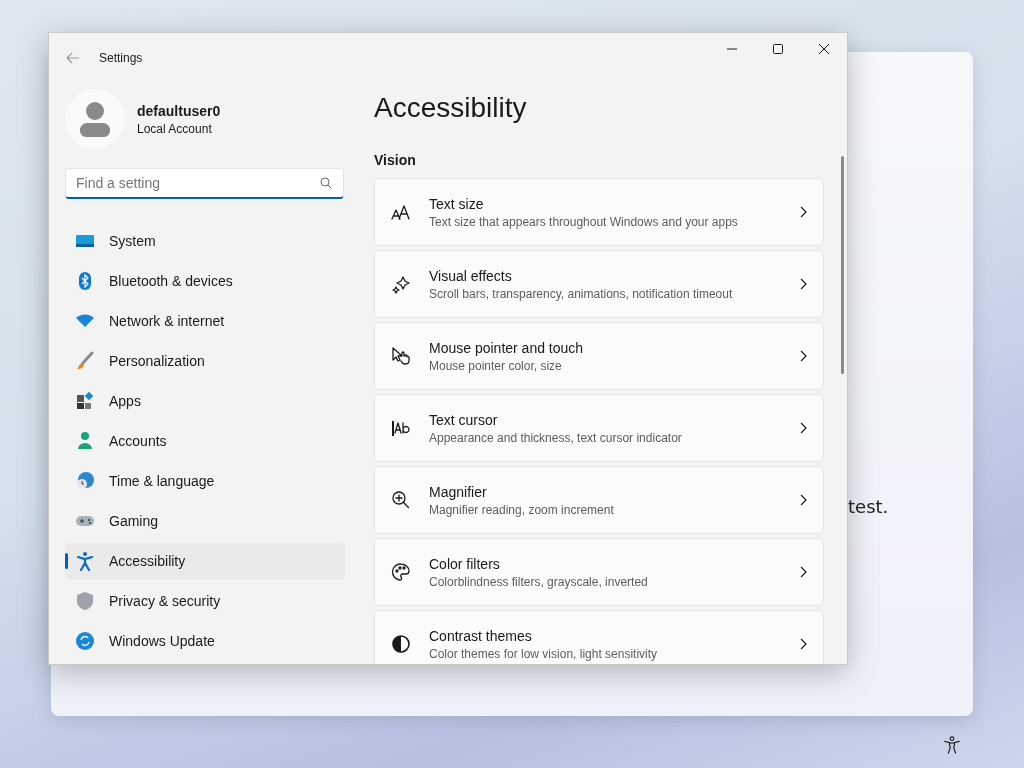 The width and height of the screenshot is (1024, 768). What do you see at coordinates (205, 561) in the screenshot?
I see `sidebar-item: Accessibility` at bounding box center [205, 561].